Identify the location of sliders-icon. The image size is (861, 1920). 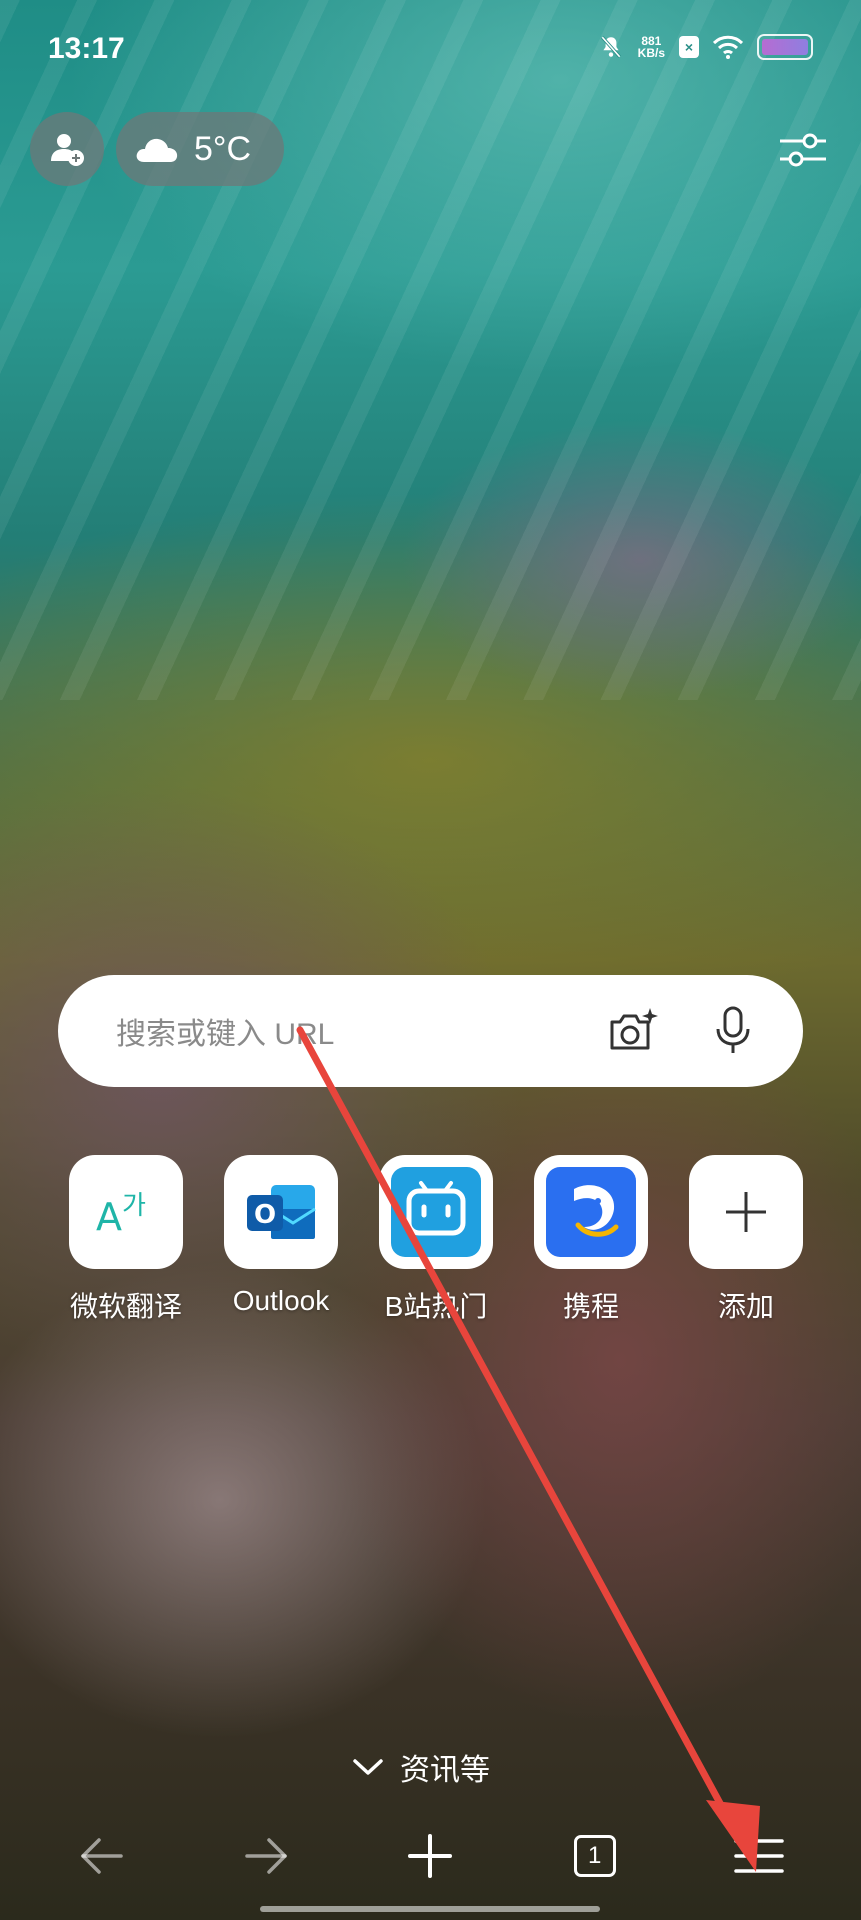
(803, 150).